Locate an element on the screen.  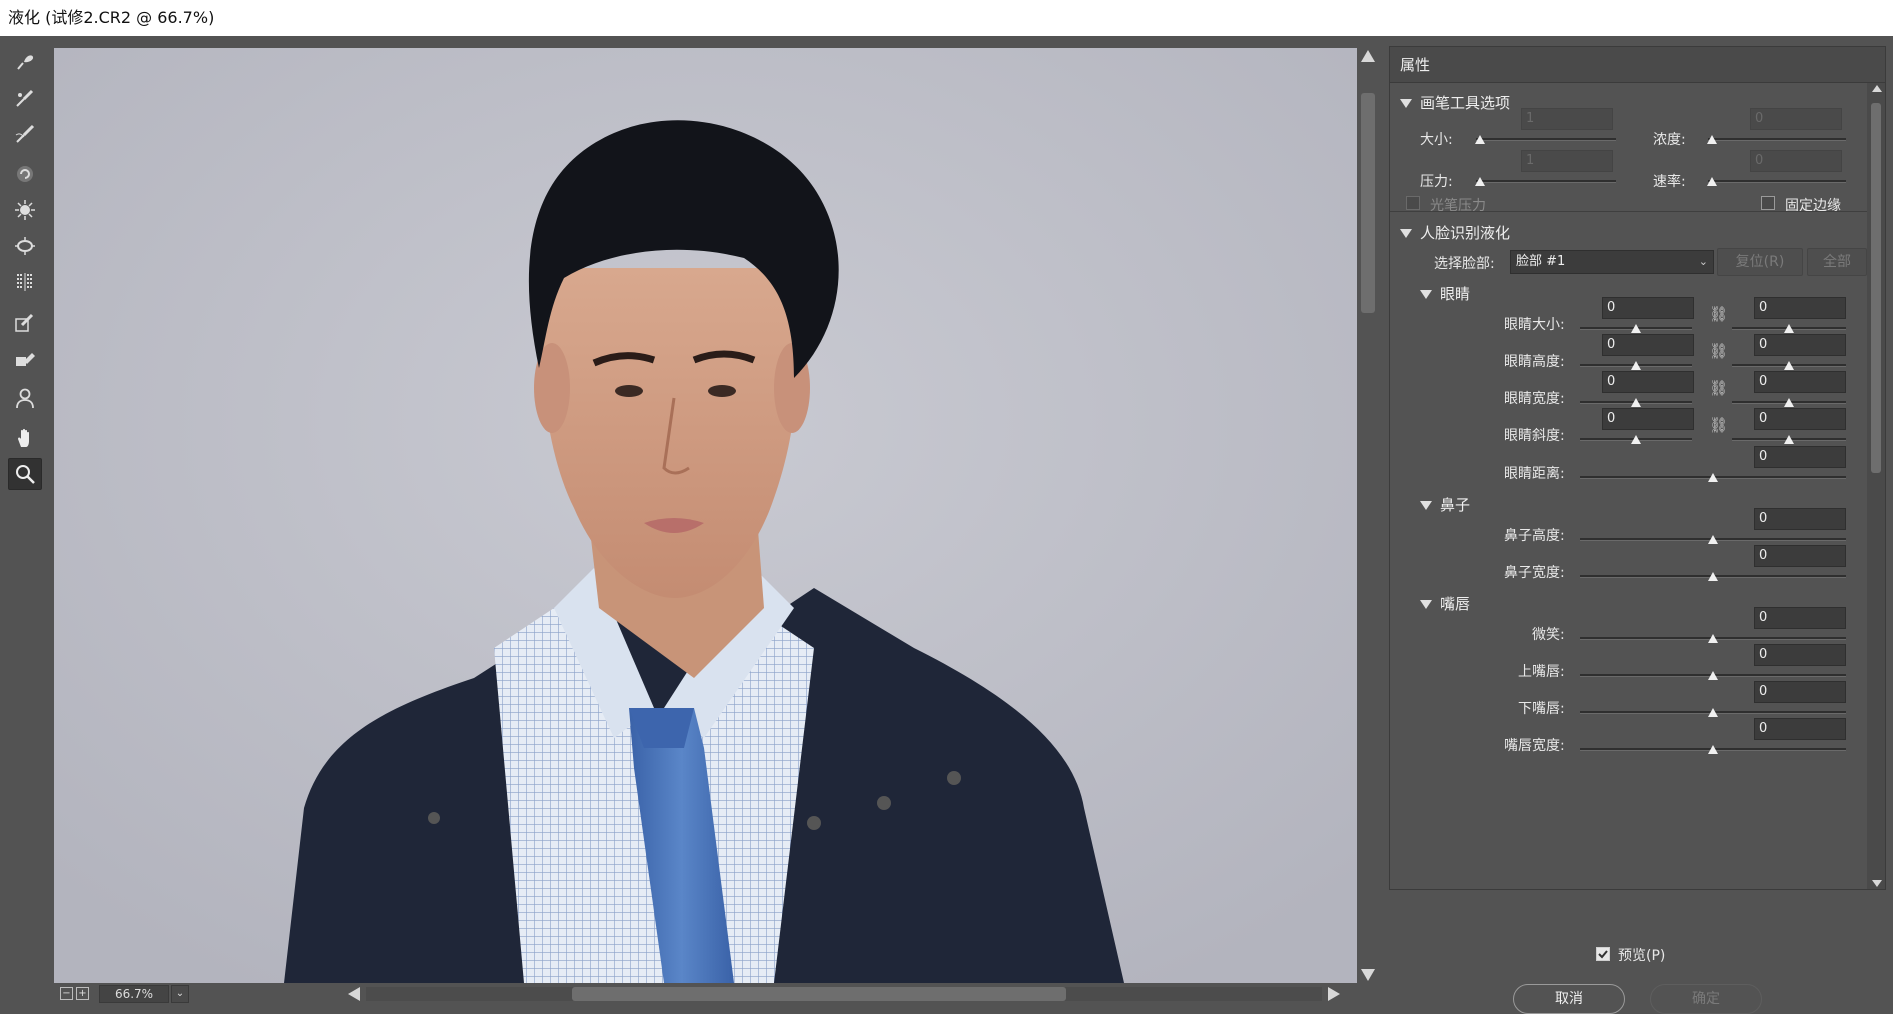
eye-distance-slider is located at coordinates (1713, 478).